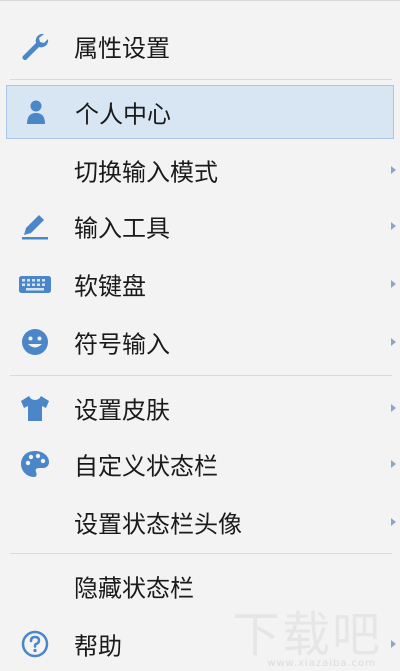  I want to click on menu-item-label: 设置状态栏头像, so click(158, 524).